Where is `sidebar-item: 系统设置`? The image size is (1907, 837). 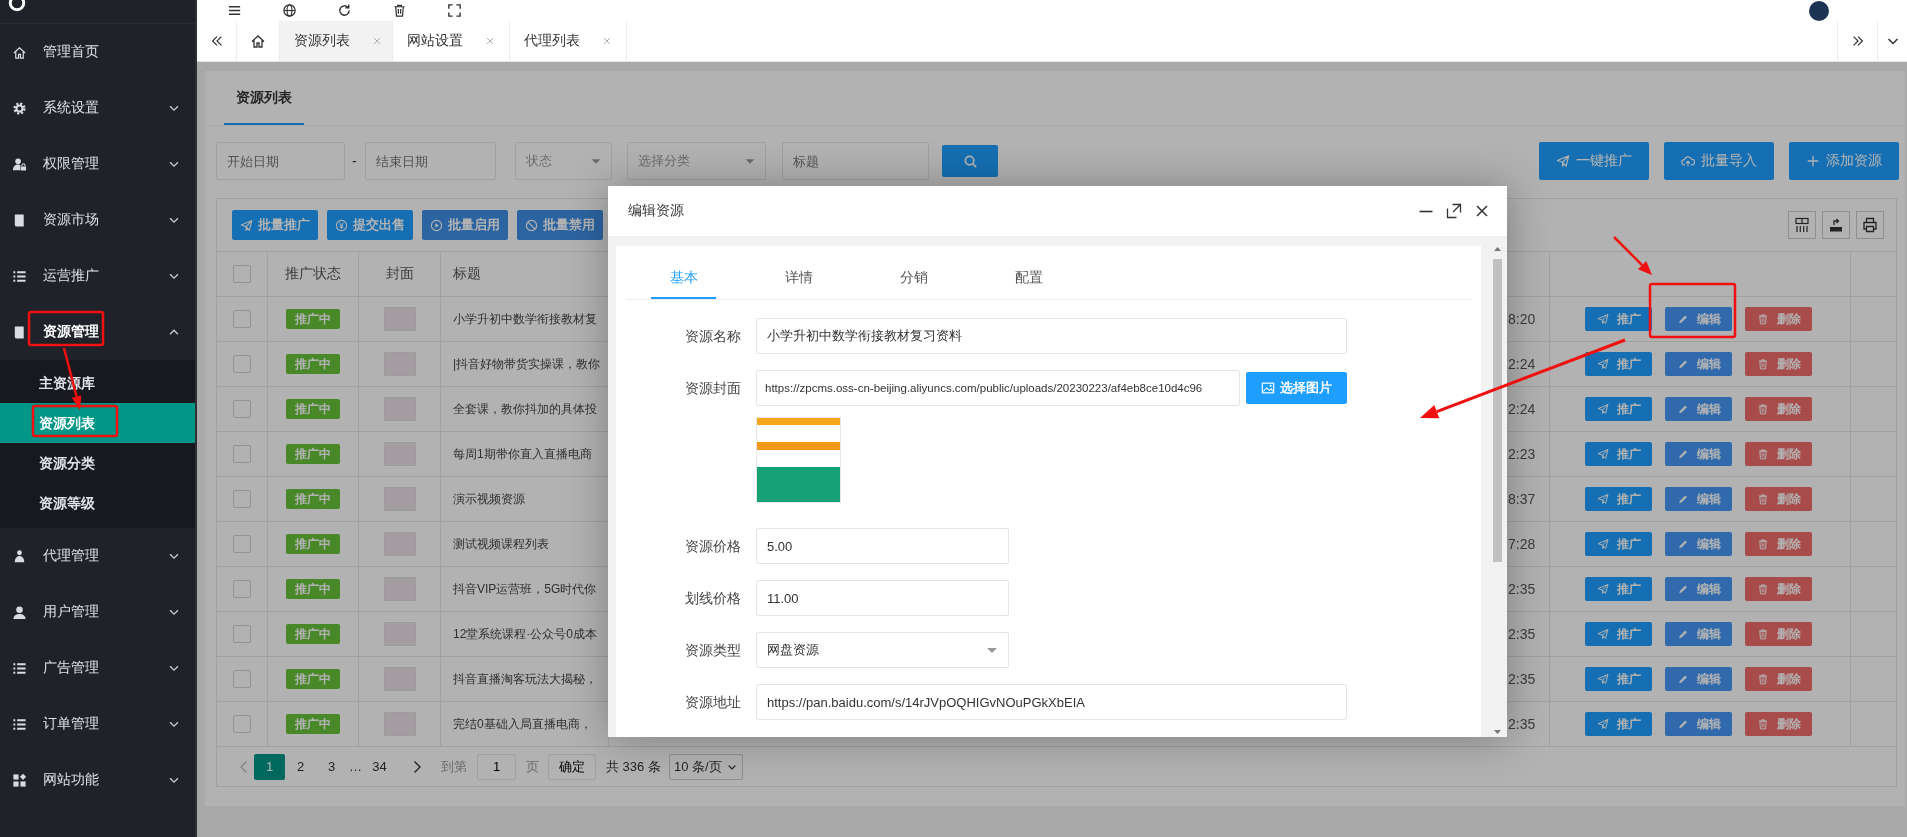 sidebar-item: 系统设置 is located at coordinates (97, 108).